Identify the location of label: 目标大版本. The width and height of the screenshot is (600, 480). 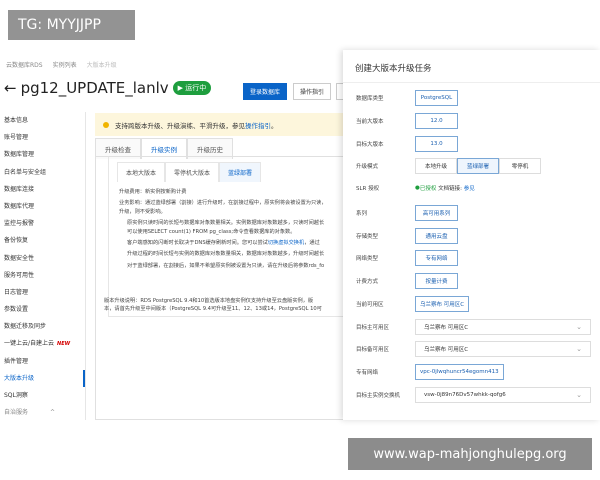
(370, 145).